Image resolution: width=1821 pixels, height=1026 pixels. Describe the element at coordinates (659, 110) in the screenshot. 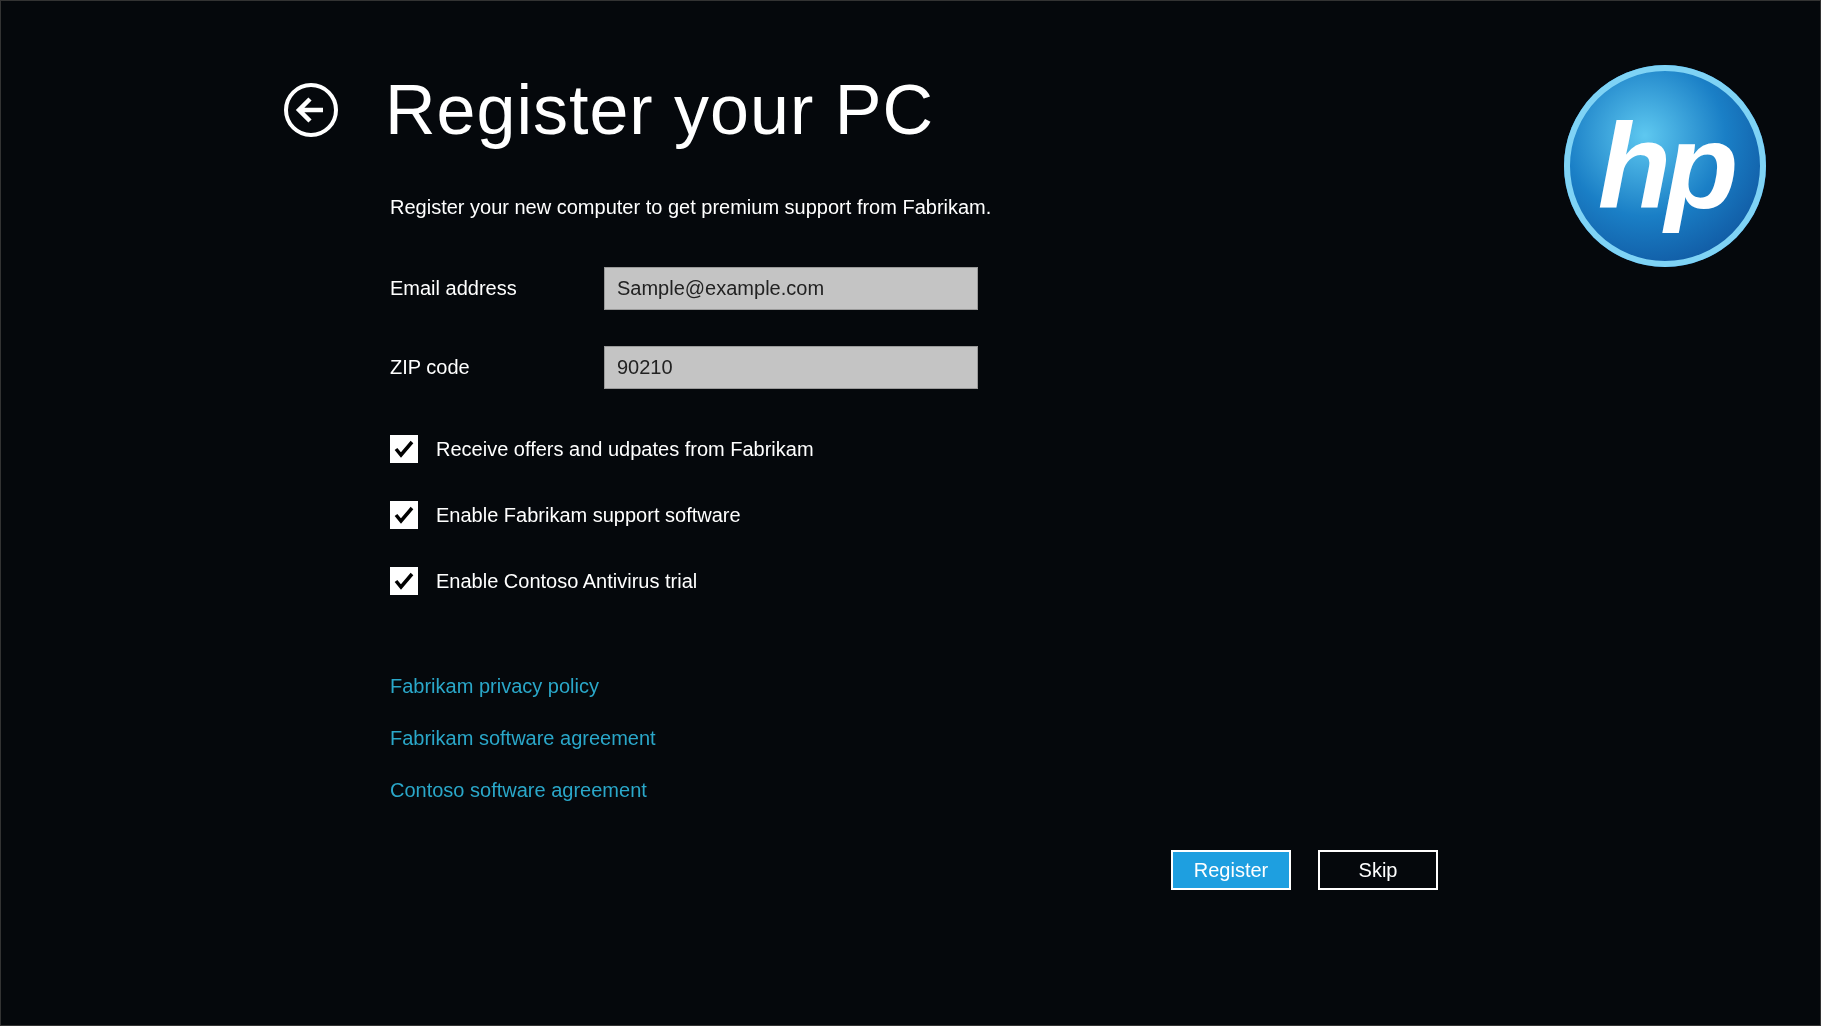

I see `page-title: Register your PC` at that location.